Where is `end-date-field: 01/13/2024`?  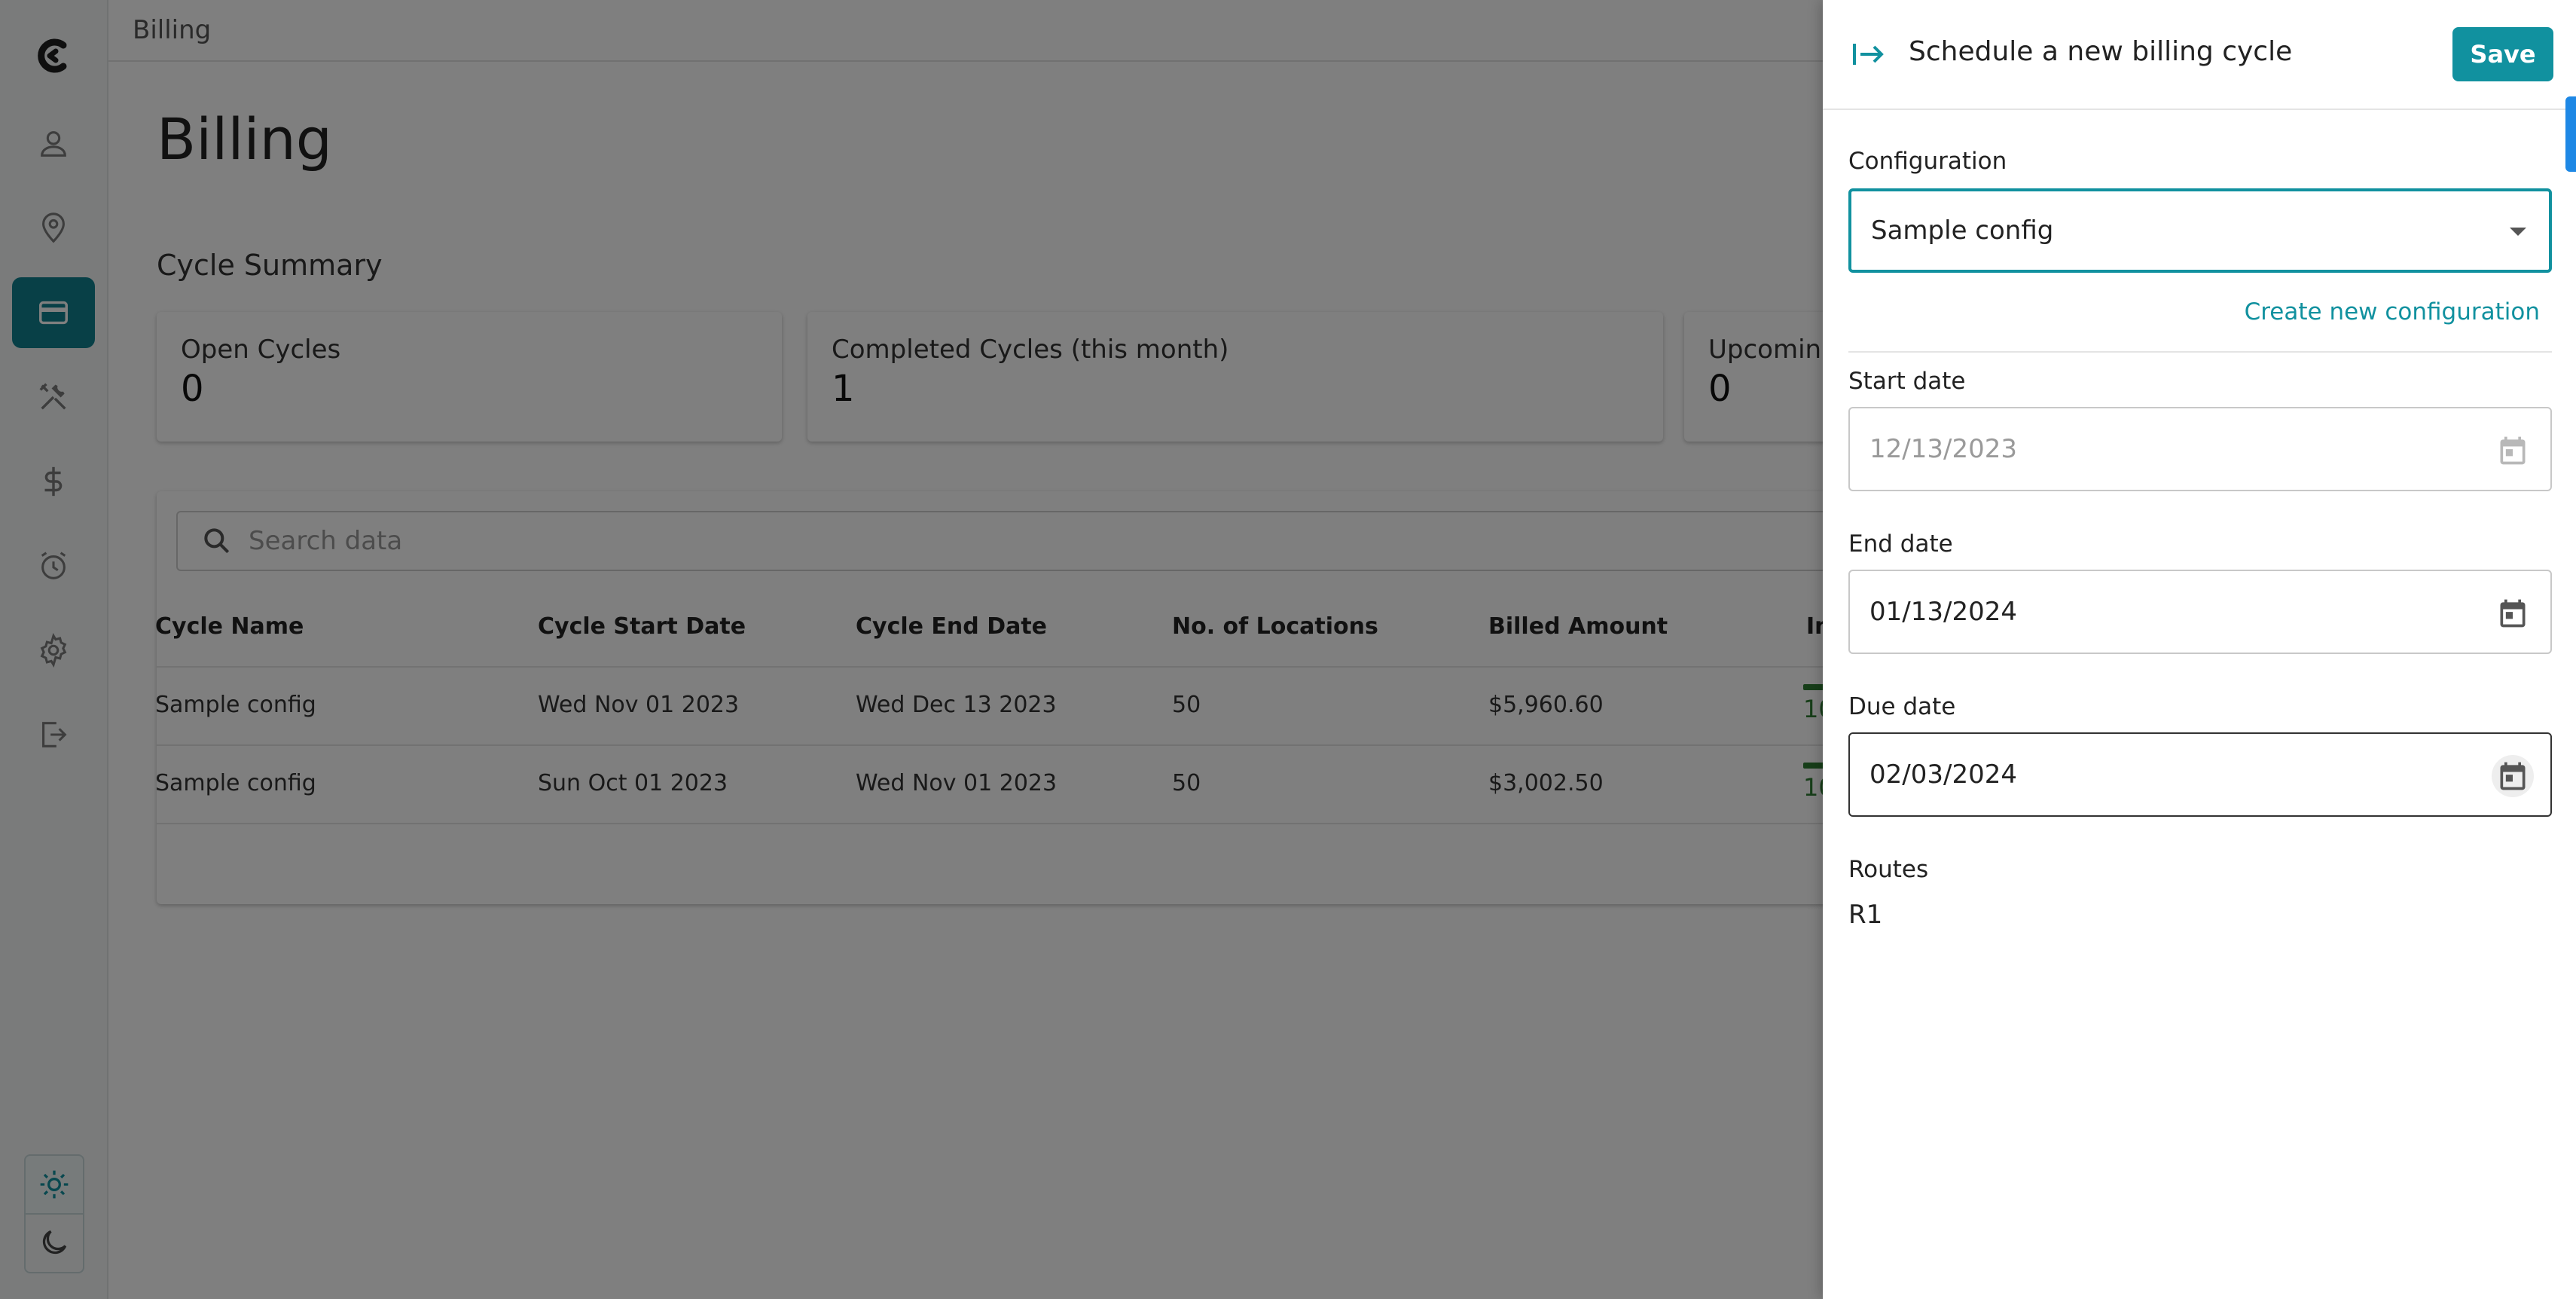
end-date-field: 01/13/2024 is located at coordinates (2200, 612).